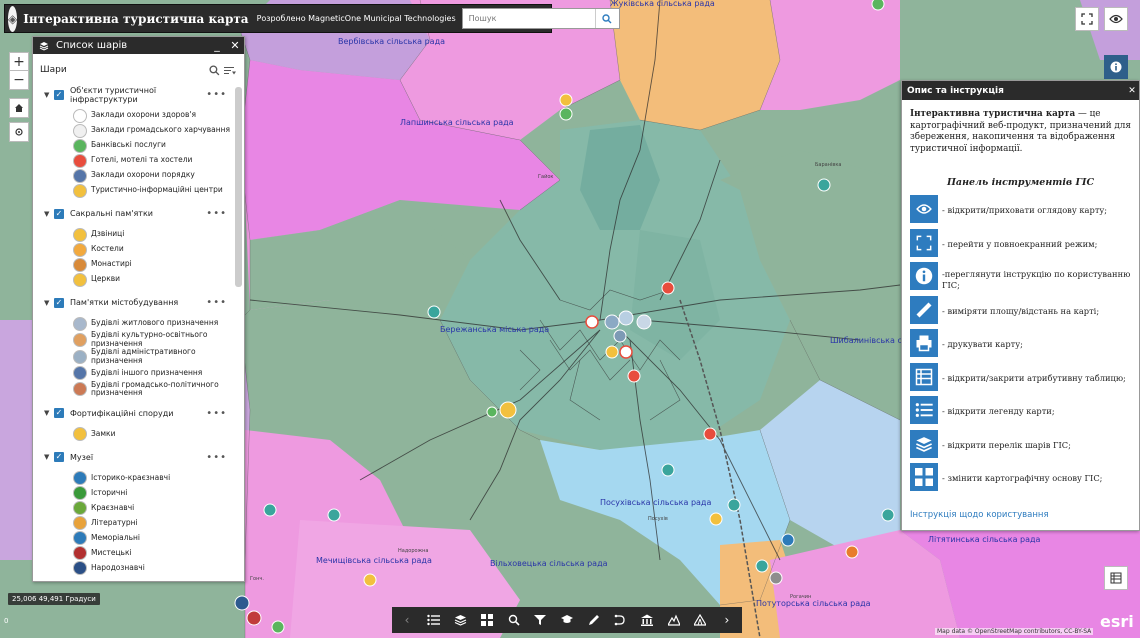  Describe the element at coordinates (1116, 67) in the screenshot. I see `info-button` at that location.